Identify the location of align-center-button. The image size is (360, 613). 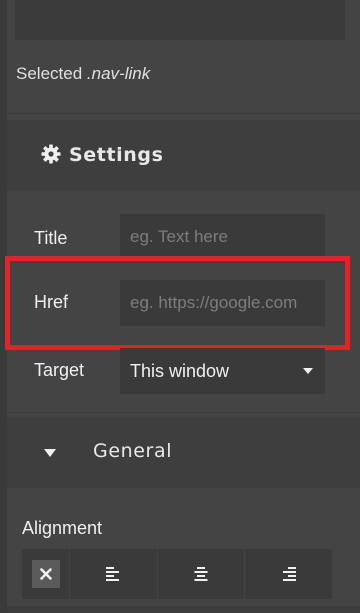
(202, 574).